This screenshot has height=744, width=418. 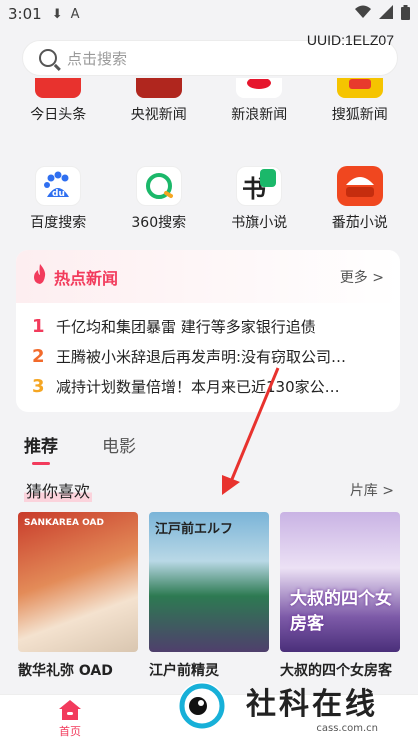 I want to click on video-title: 散华礼弥 OAD, so click(x=65, y=671).